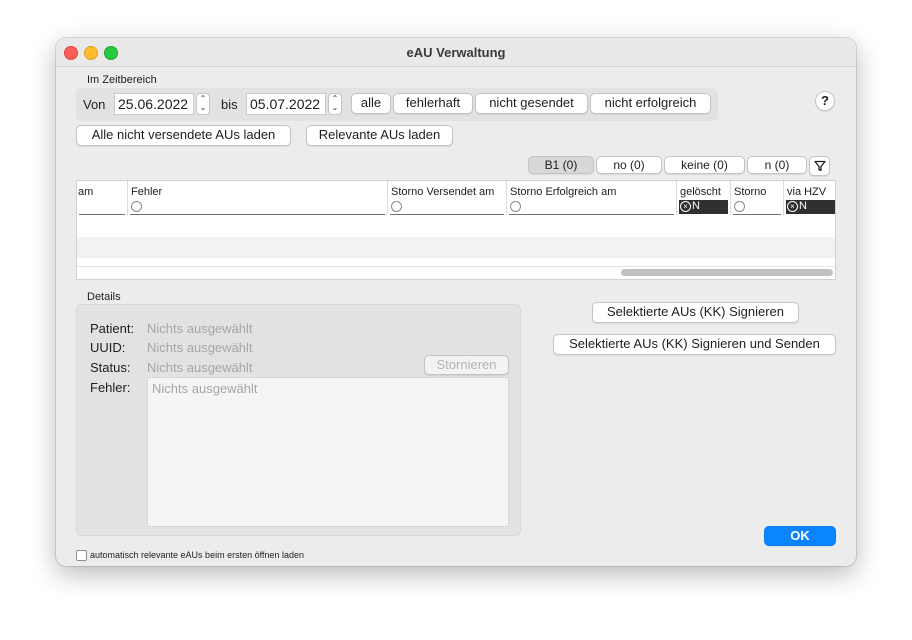  I want to click on tab-n: n (0), so click(777, 165).